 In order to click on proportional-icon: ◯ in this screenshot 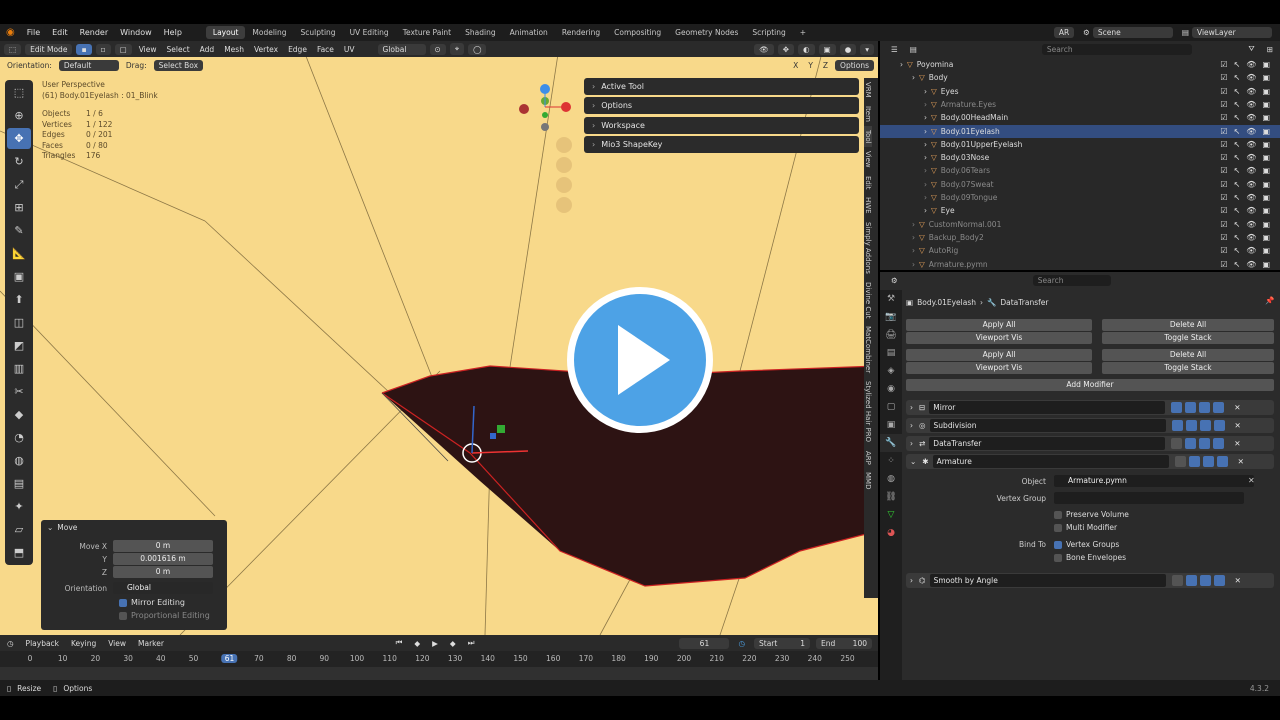, I will do `click(477, 49)`.